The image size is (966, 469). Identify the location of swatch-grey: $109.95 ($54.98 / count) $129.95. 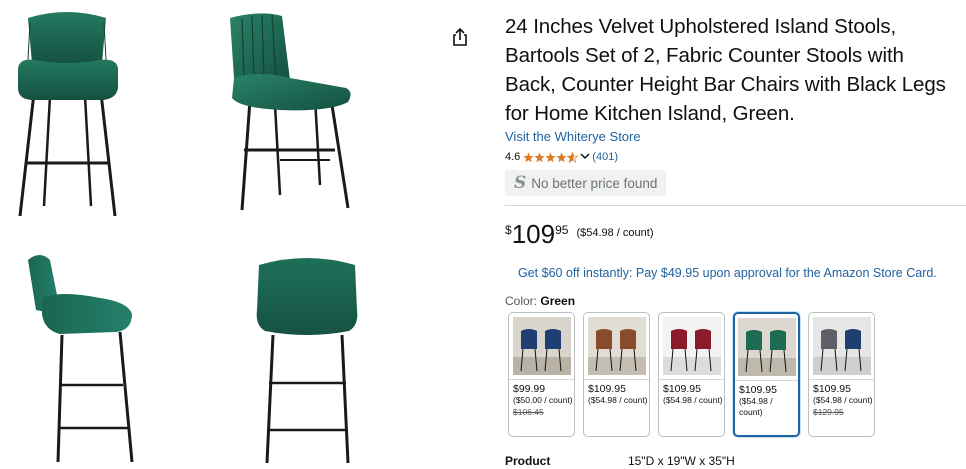
(841, 374).